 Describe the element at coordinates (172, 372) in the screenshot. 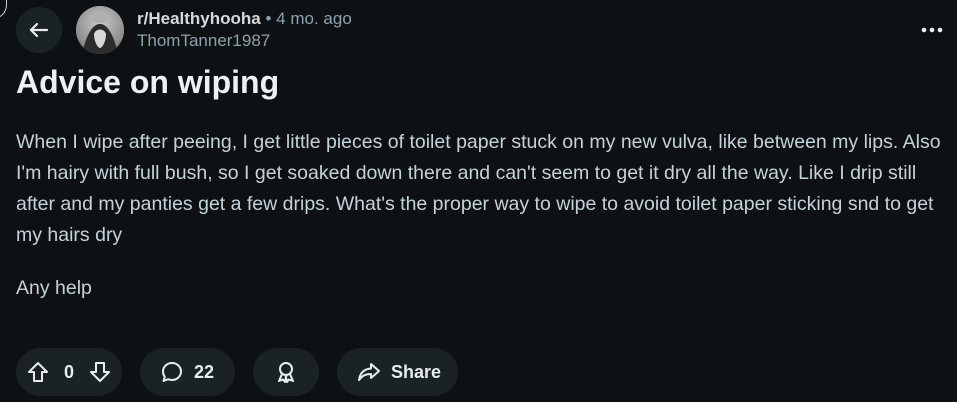

I see `speech-bubble-icon` at that location.